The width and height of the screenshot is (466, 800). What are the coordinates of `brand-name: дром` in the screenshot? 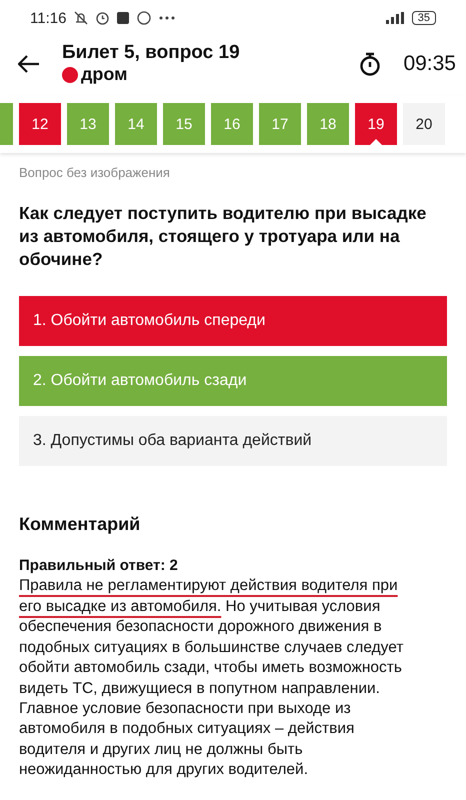 It's located at (104, 74).